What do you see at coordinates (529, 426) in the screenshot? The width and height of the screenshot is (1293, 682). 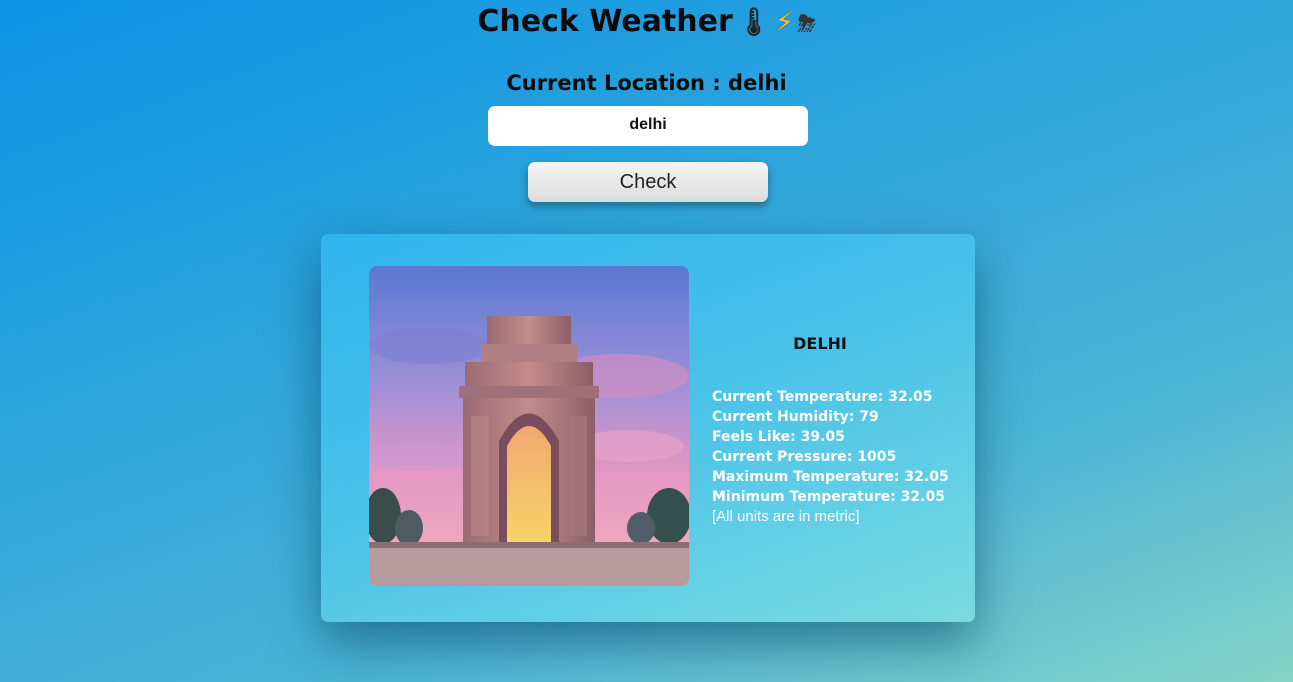 I see `city-photo` at bounding box center [529, 426].